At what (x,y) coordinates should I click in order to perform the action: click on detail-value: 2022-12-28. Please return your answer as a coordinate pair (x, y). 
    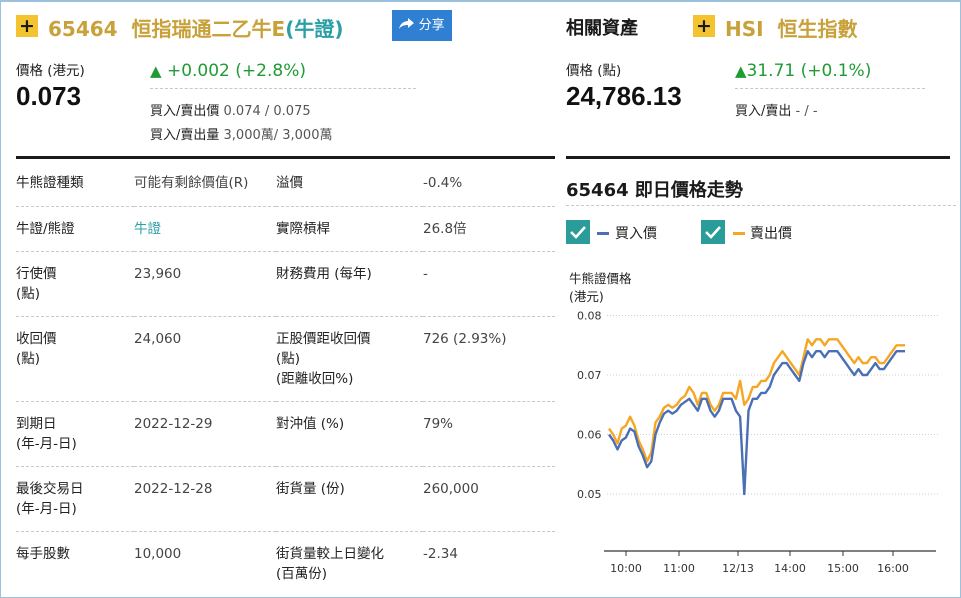
    Looking at the image, I should click on (173, 488).